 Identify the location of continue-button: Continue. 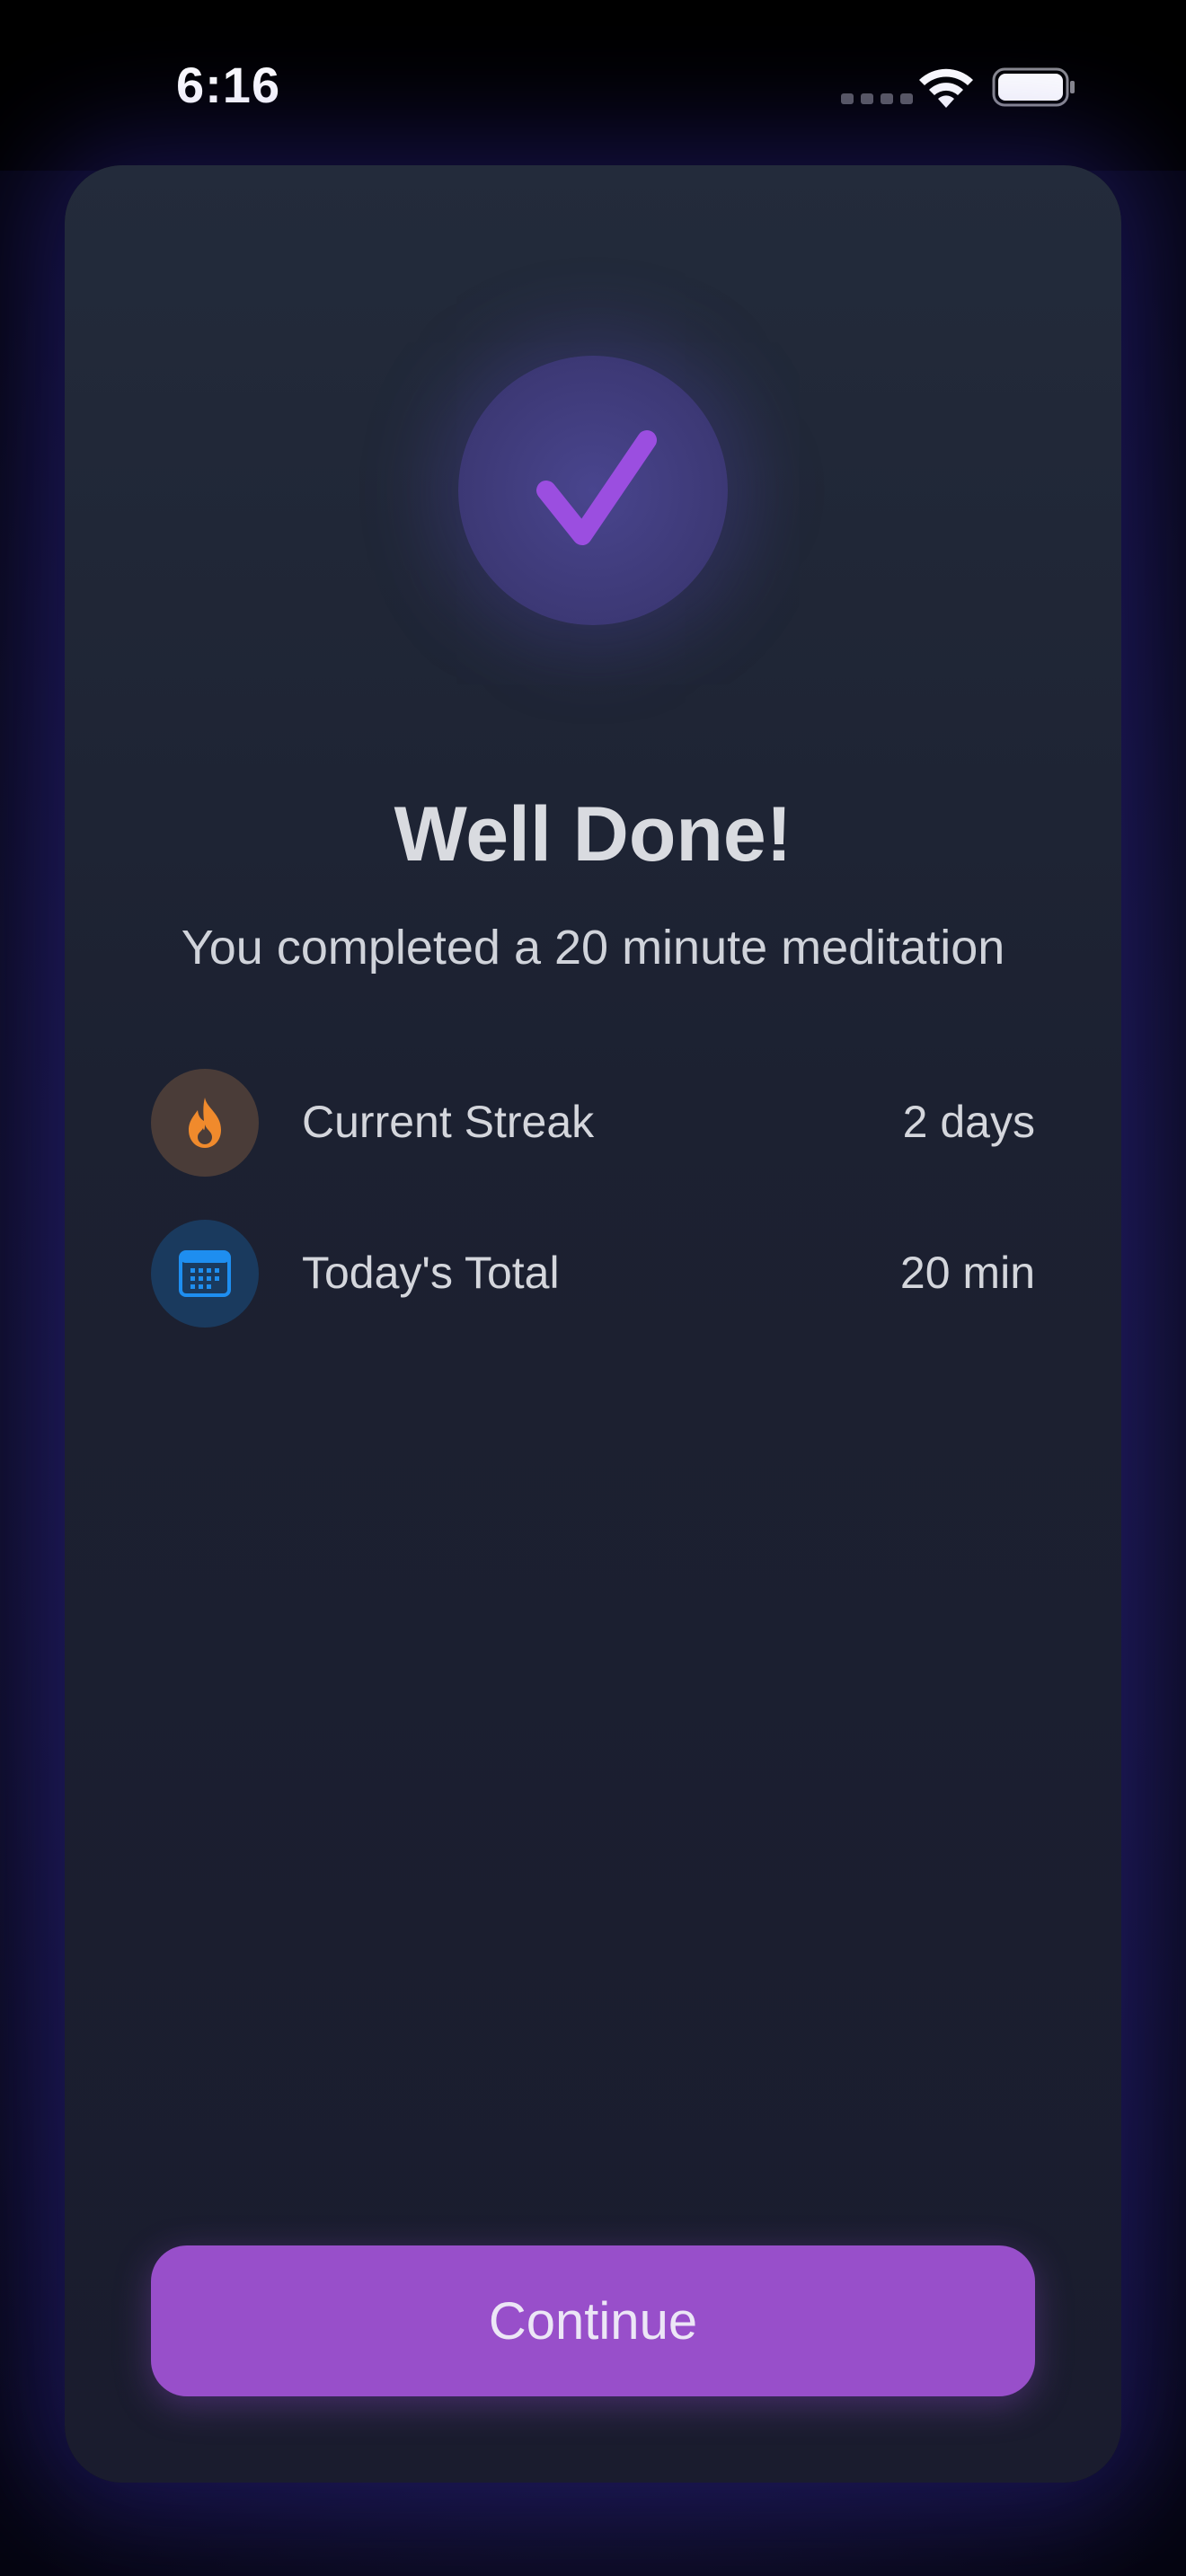
(593, 2320).